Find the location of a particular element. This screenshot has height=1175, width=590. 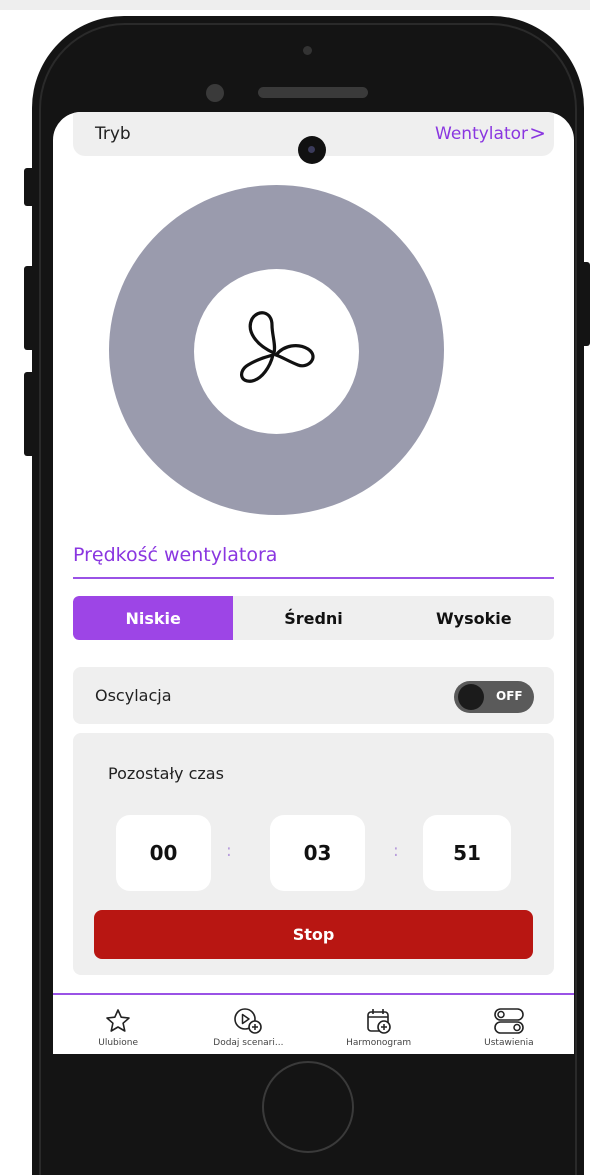

oscillation-row: Oscylacja OFF is located at coordinates (313, 695).